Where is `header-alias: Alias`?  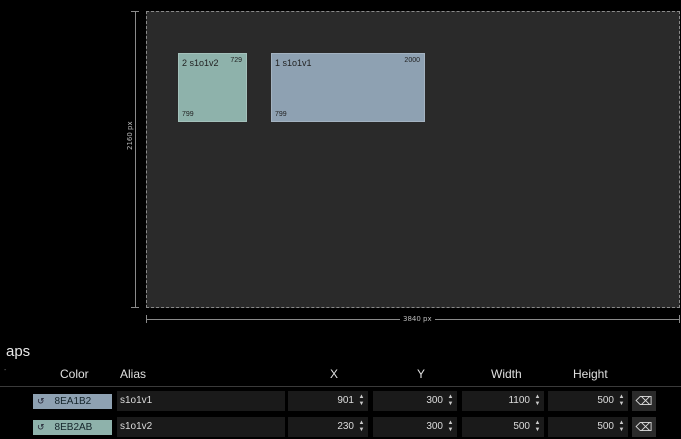 header-alias: Alias is located at coordinates (133, 374).